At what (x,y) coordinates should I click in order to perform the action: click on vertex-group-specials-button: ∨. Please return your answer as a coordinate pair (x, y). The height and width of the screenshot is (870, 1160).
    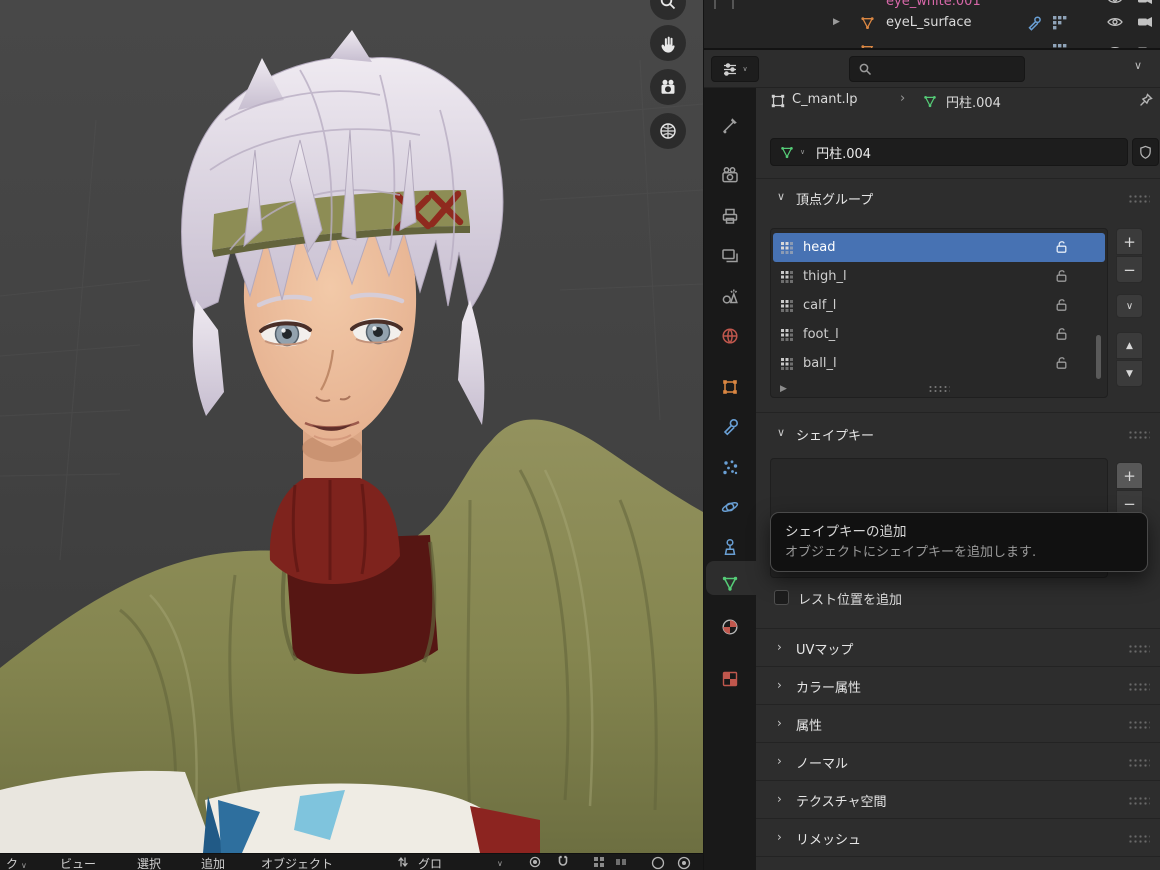
    Looking at the image, I should click on (1129, 306).